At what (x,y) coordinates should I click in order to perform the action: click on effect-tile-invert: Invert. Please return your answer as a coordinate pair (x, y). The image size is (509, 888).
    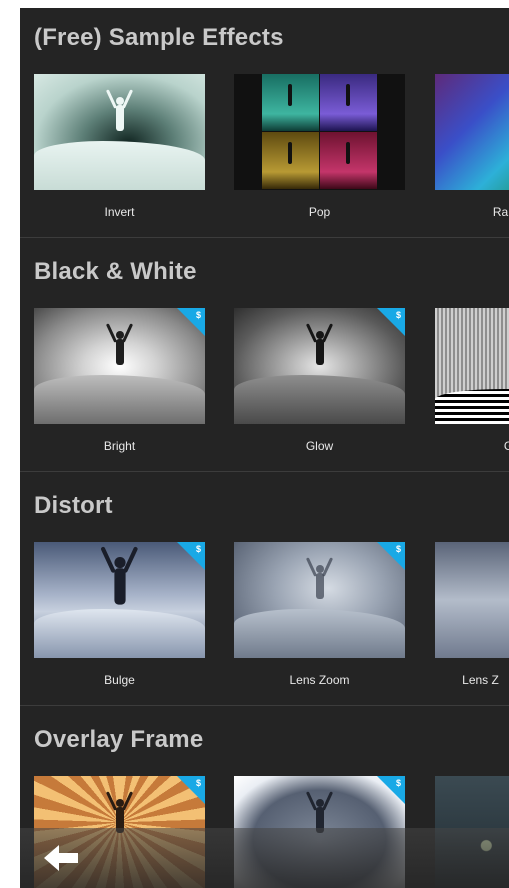
    Looking at the image, I should click on (119, 146).